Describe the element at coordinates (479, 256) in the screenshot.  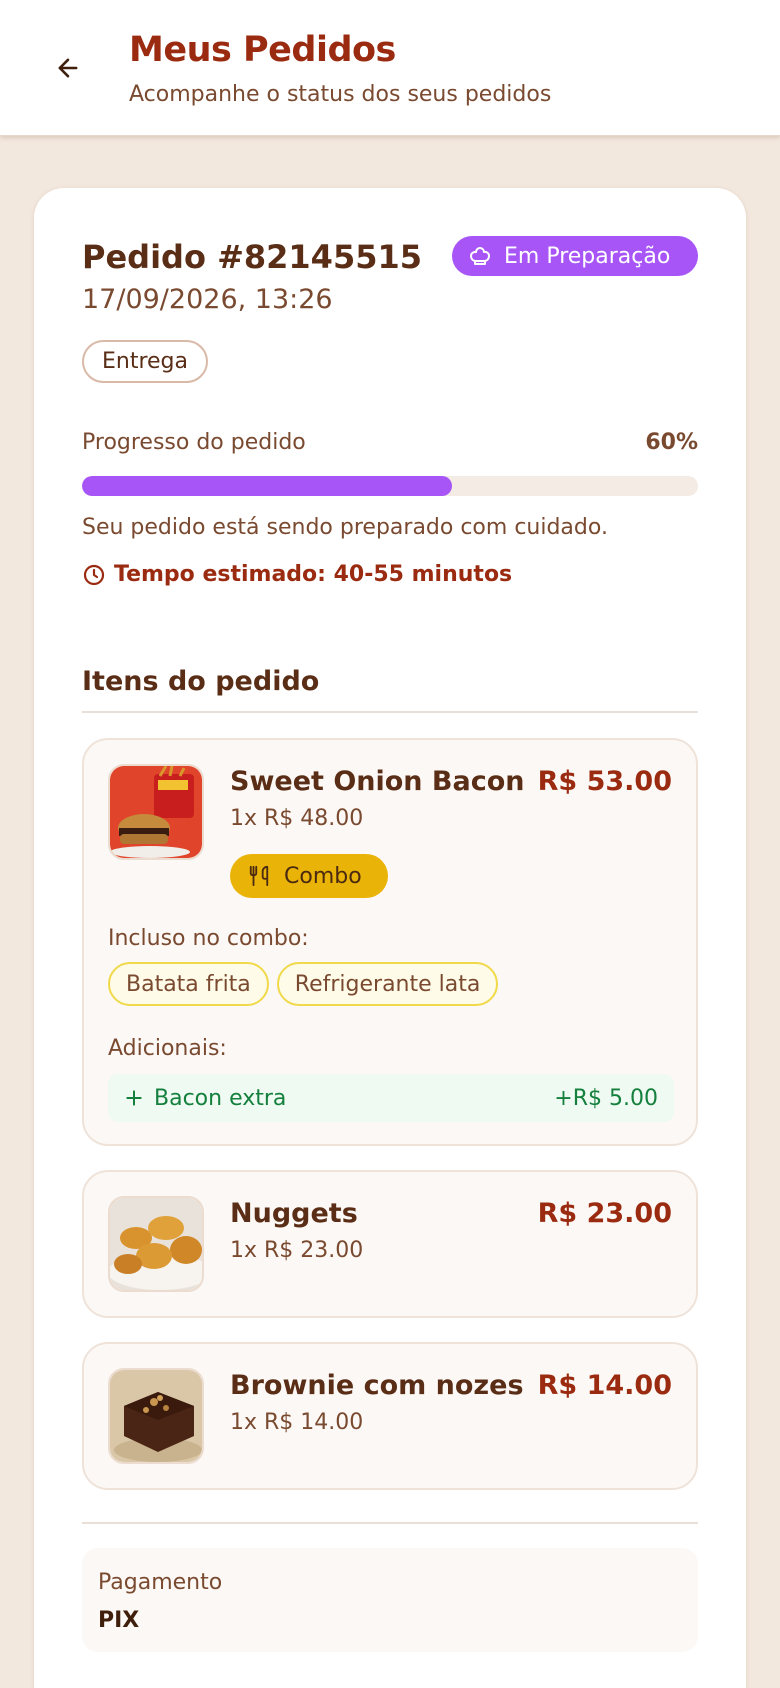
I see `chef-hat-icon` at that location.